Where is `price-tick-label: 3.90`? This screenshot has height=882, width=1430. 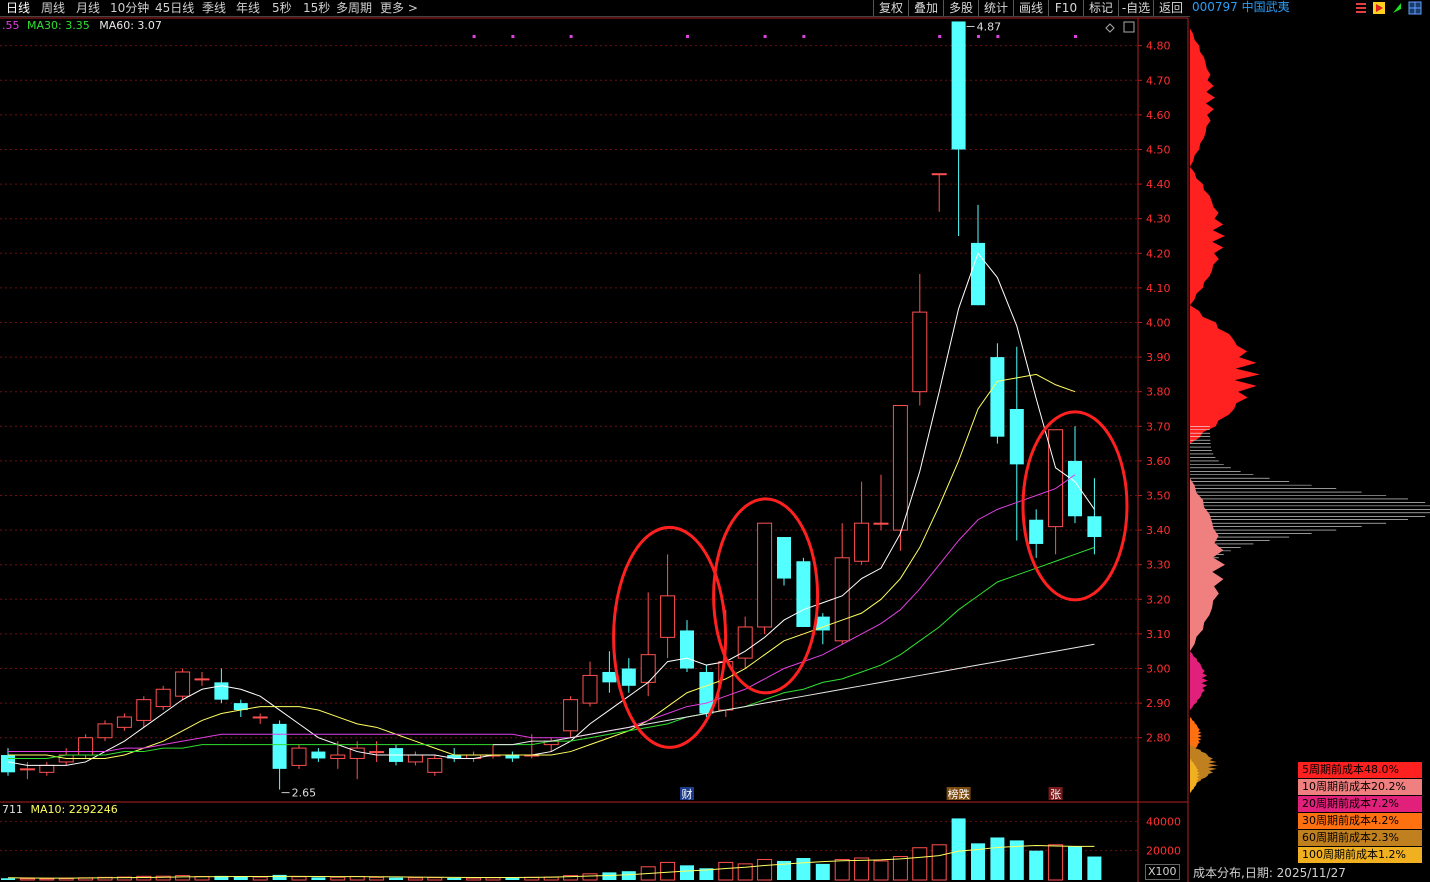
price-tick-label: 3.90 is located at coordinates (1158, 357).